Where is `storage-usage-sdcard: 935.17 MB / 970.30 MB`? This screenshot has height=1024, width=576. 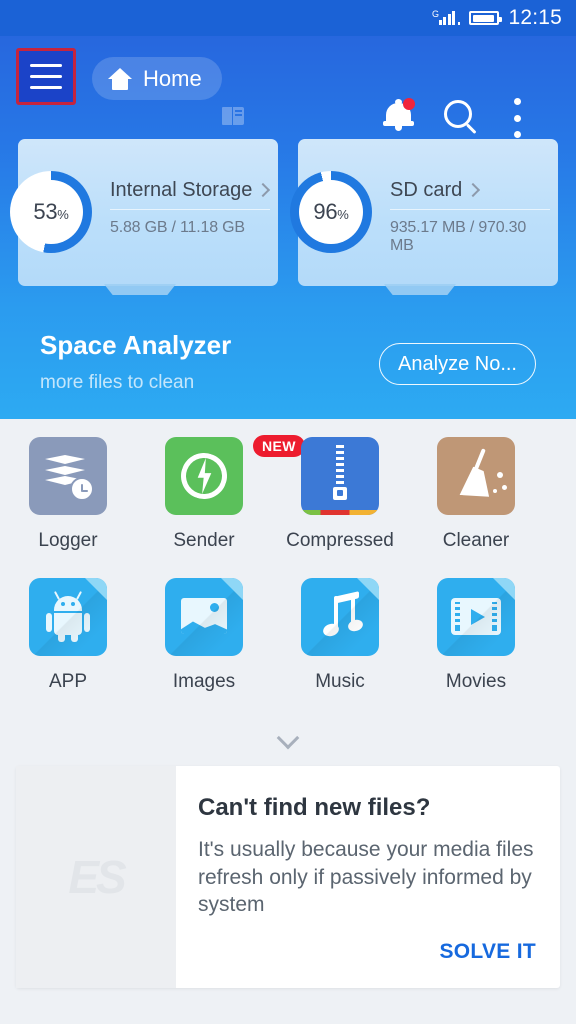
storage-usage-sdcard: 935.17 MB / 970.30 MB is located at coordinates (458, 236).